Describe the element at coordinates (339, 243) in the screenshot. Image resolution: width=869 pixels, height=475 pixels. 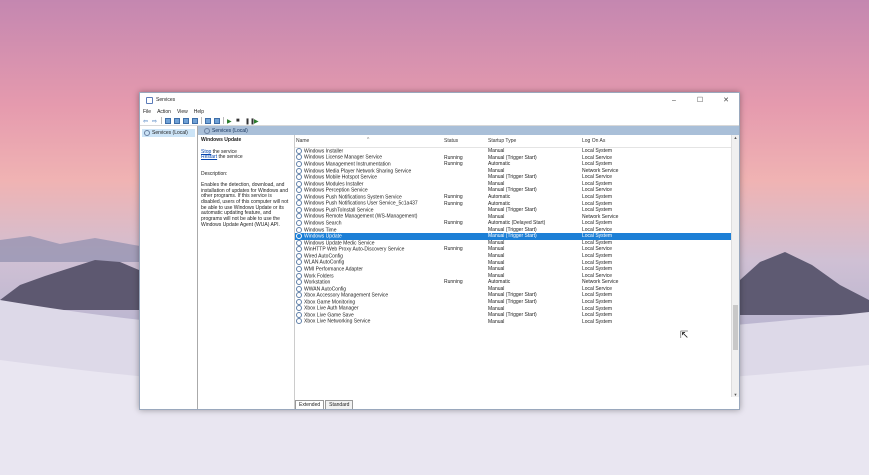
I see `service-name-cell-text: Windows Update Medic Service` at that location.